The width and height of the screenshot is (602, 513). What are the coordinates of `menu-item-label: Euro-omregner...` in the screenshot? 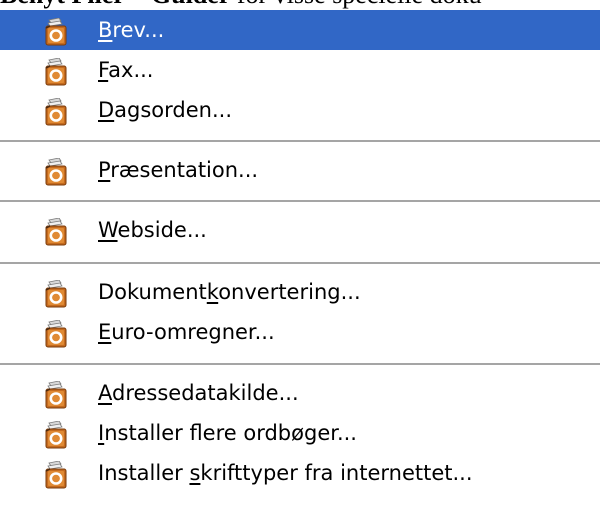 It's located at (186, 332).